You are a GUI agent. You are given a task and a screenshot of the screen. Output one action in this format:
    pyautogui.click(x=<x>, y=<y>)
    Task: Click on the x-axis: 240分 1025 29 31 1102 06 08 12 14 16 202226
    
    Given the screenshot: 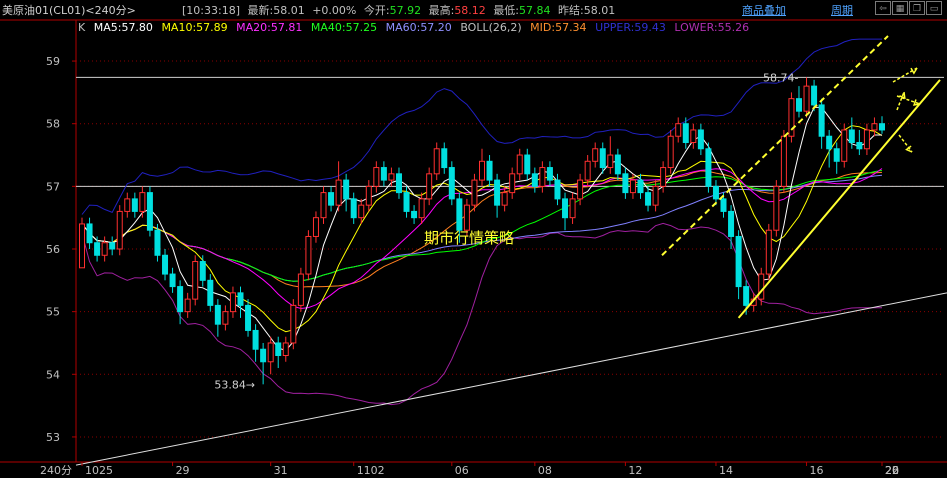 What is the action you would take?
    pyautogui.click(x=469, y=469)
    